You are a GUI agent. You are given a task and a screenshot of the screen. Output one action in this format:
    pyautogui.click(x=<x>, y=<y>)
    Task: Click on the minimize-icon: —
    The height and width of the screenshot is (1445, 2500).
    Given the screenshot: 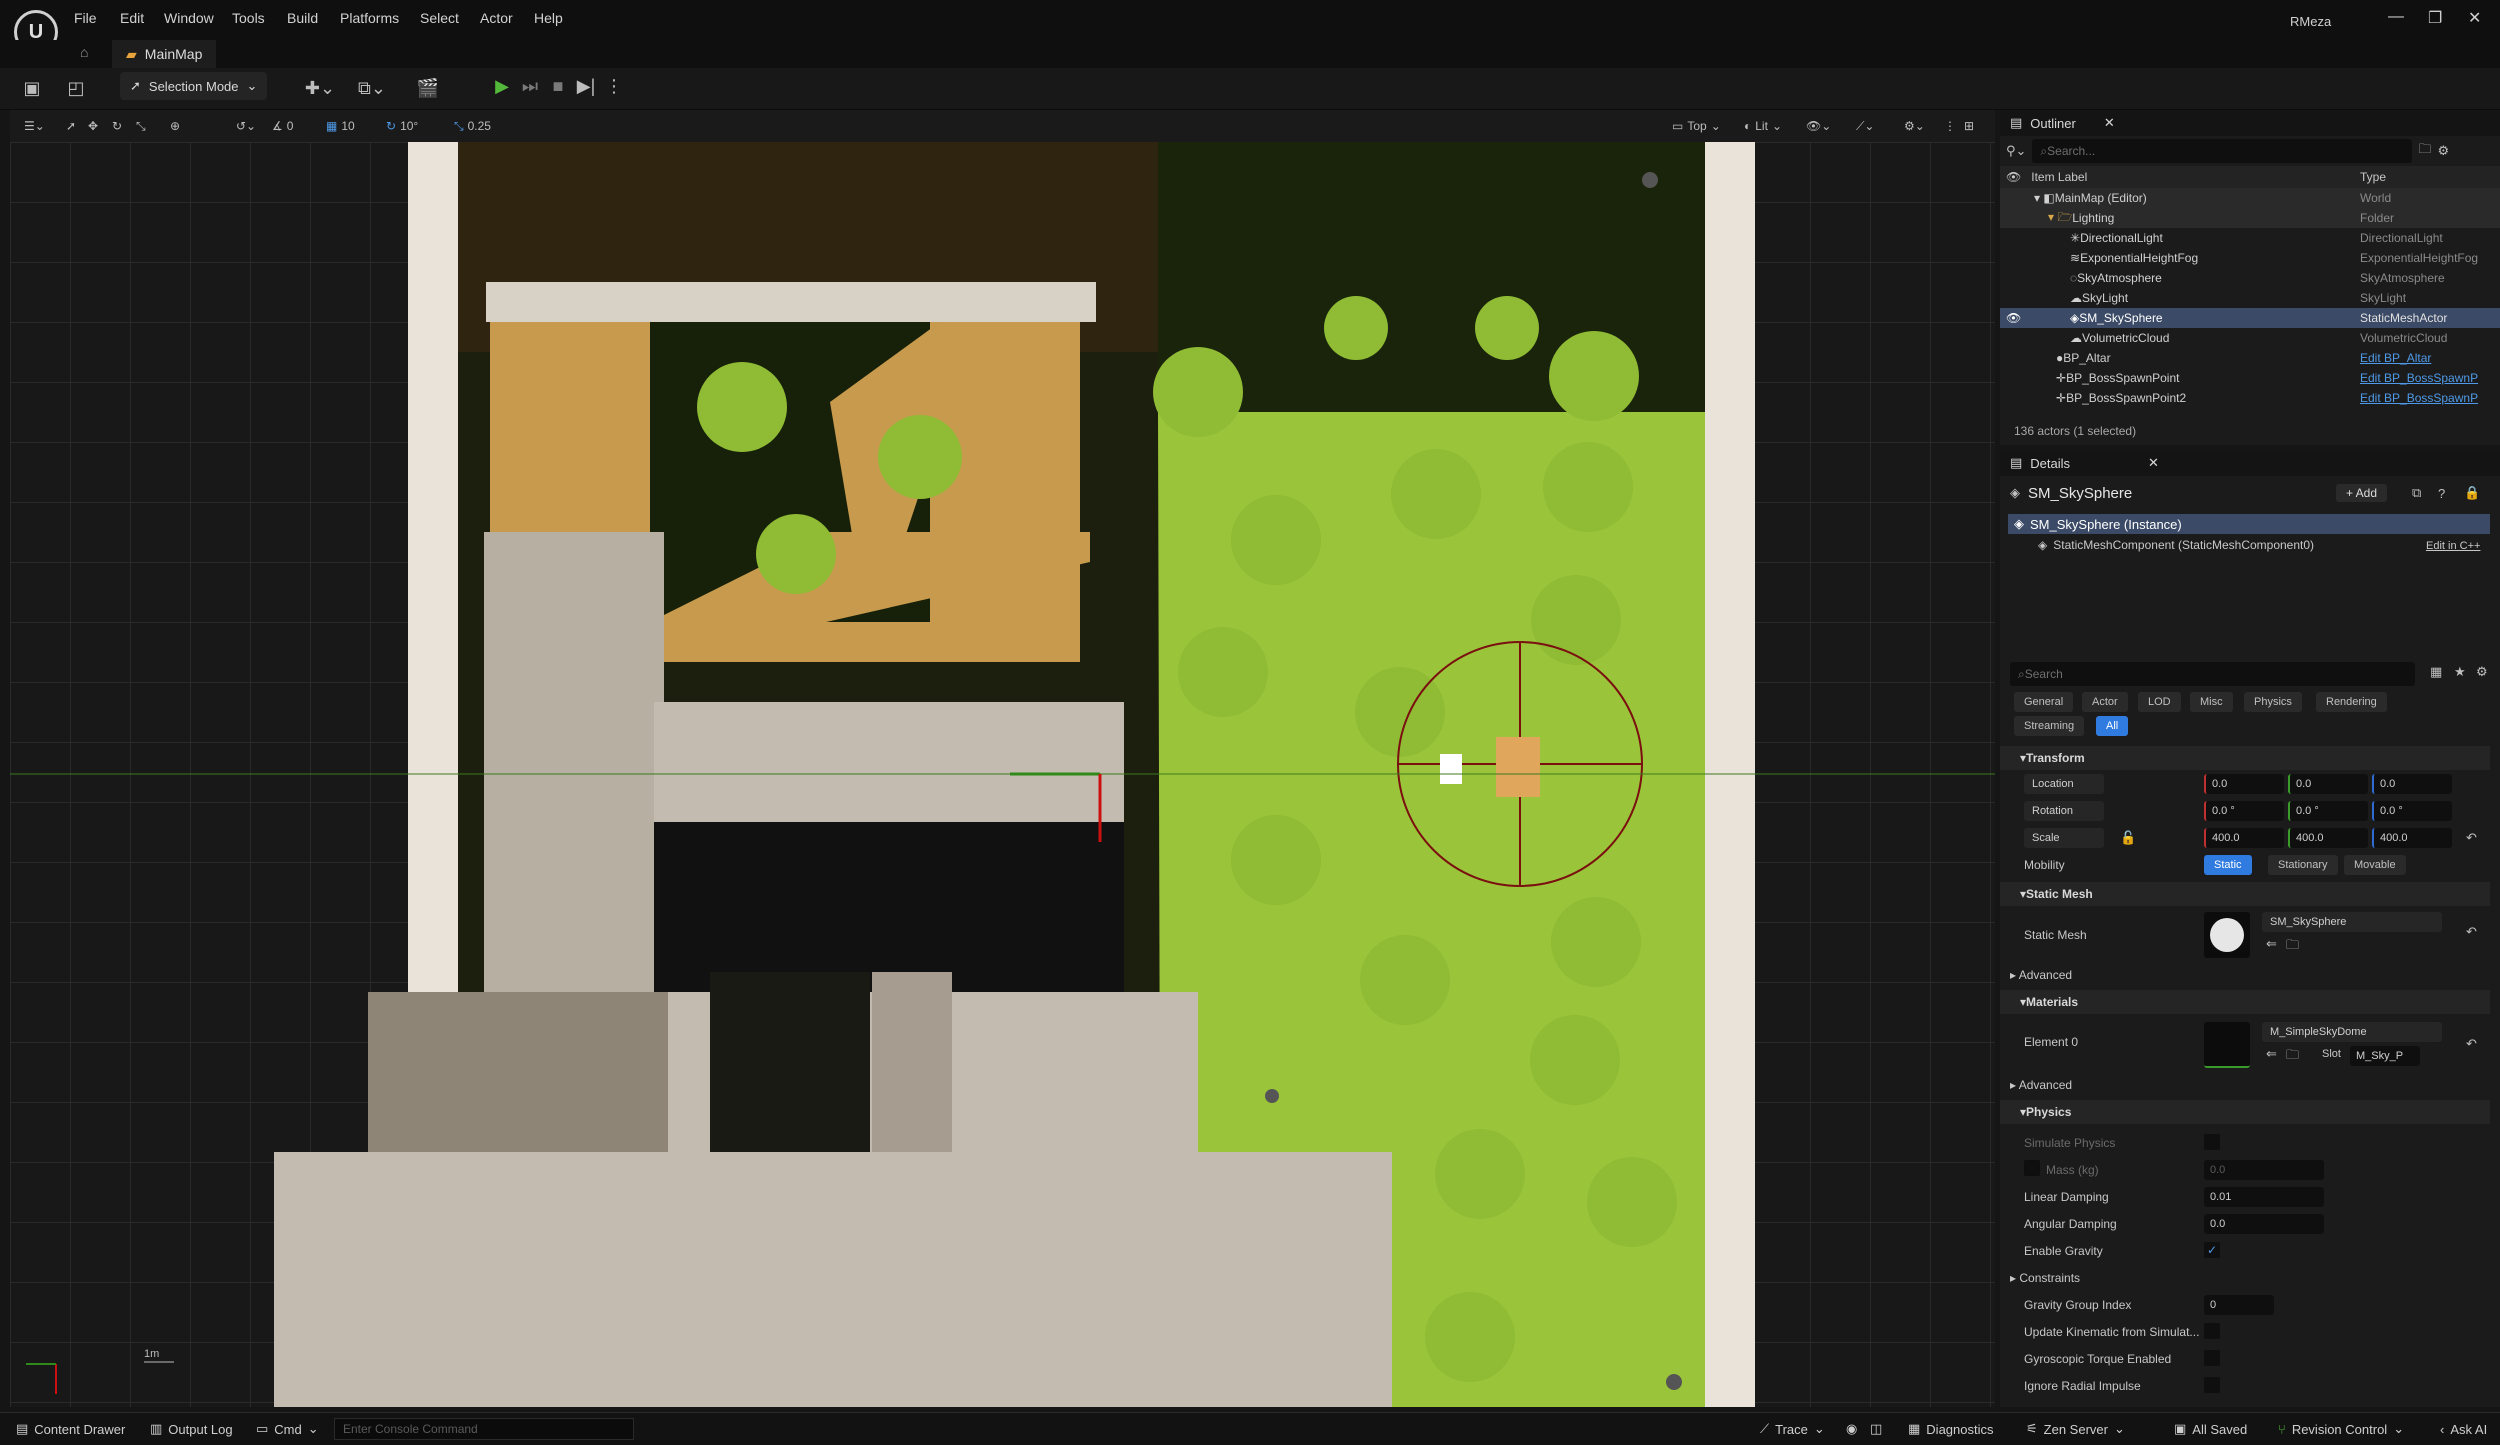 What is the action you would take?
    pyautogui.click(x=2396, y=17)
    